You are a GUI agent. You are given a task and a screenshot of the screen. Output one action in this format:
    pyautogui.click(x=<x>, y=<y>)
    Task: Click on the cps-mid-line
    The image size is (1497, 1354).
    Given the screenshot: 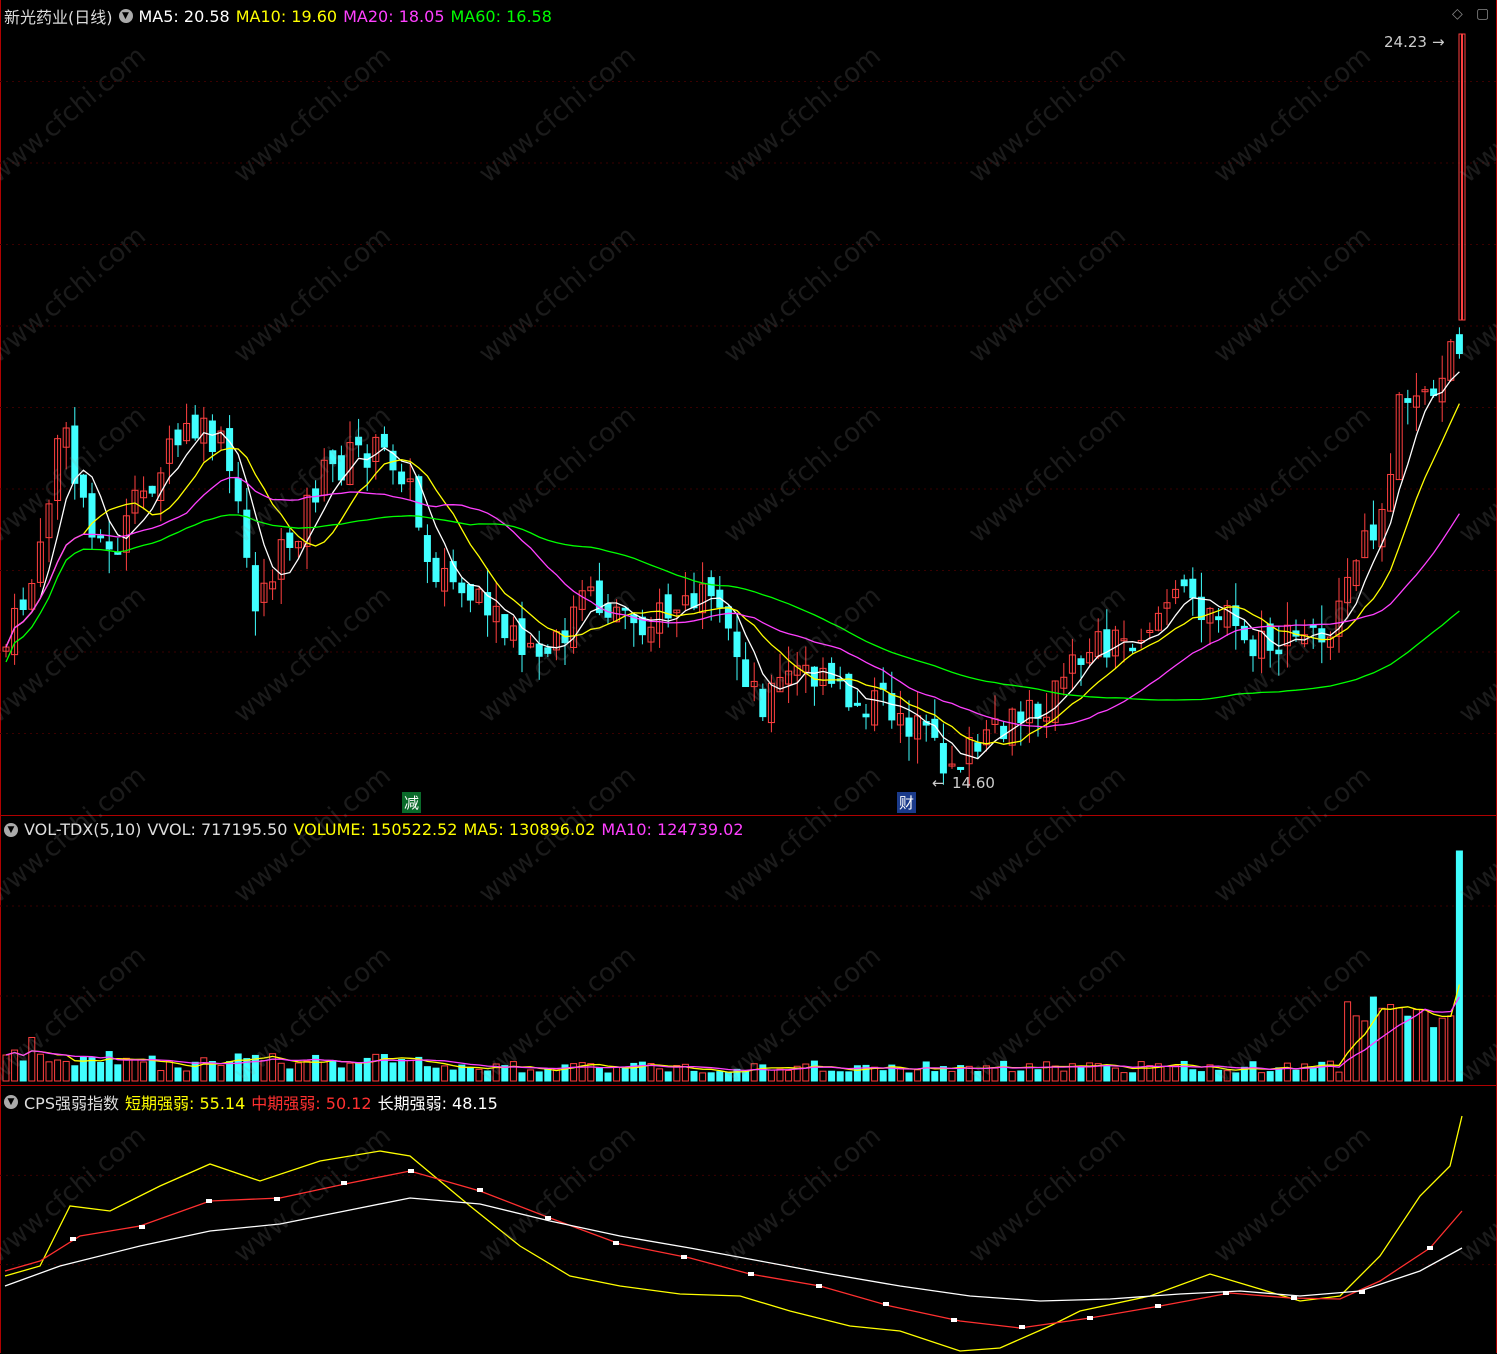 What is the action you would take?
    pyautogui.click(x=733, y=1249)
    